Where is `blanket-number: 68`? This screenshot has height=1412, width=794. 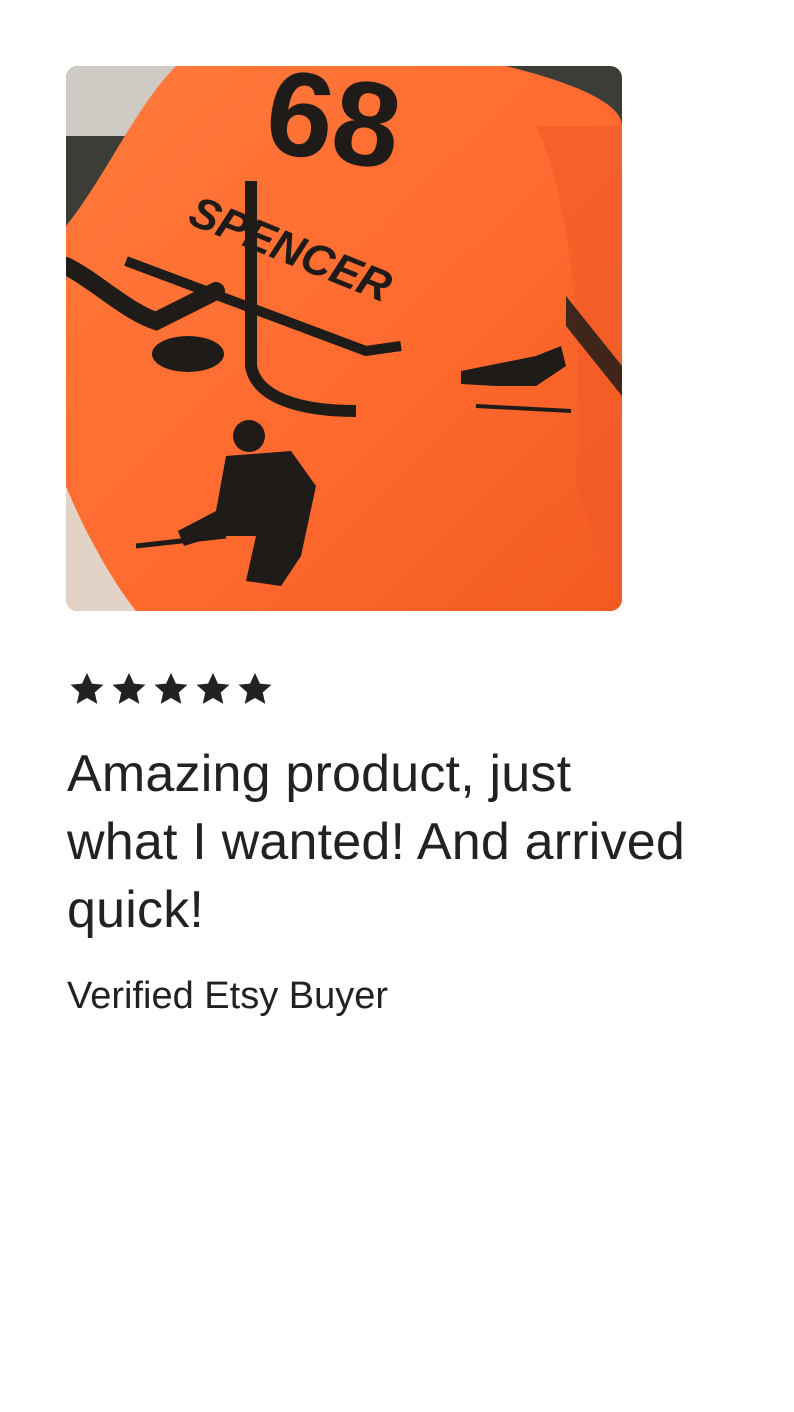 blanket-number: 68 is located at coordinates (333, 130).